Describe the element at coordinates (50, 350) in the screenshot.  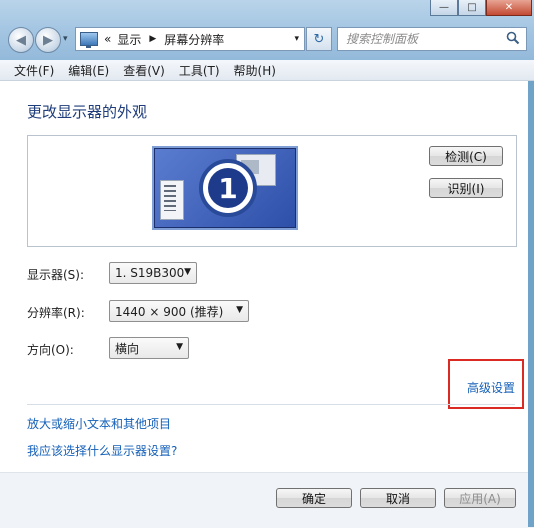
I see `orientation-label: 方向(O):` at that location.